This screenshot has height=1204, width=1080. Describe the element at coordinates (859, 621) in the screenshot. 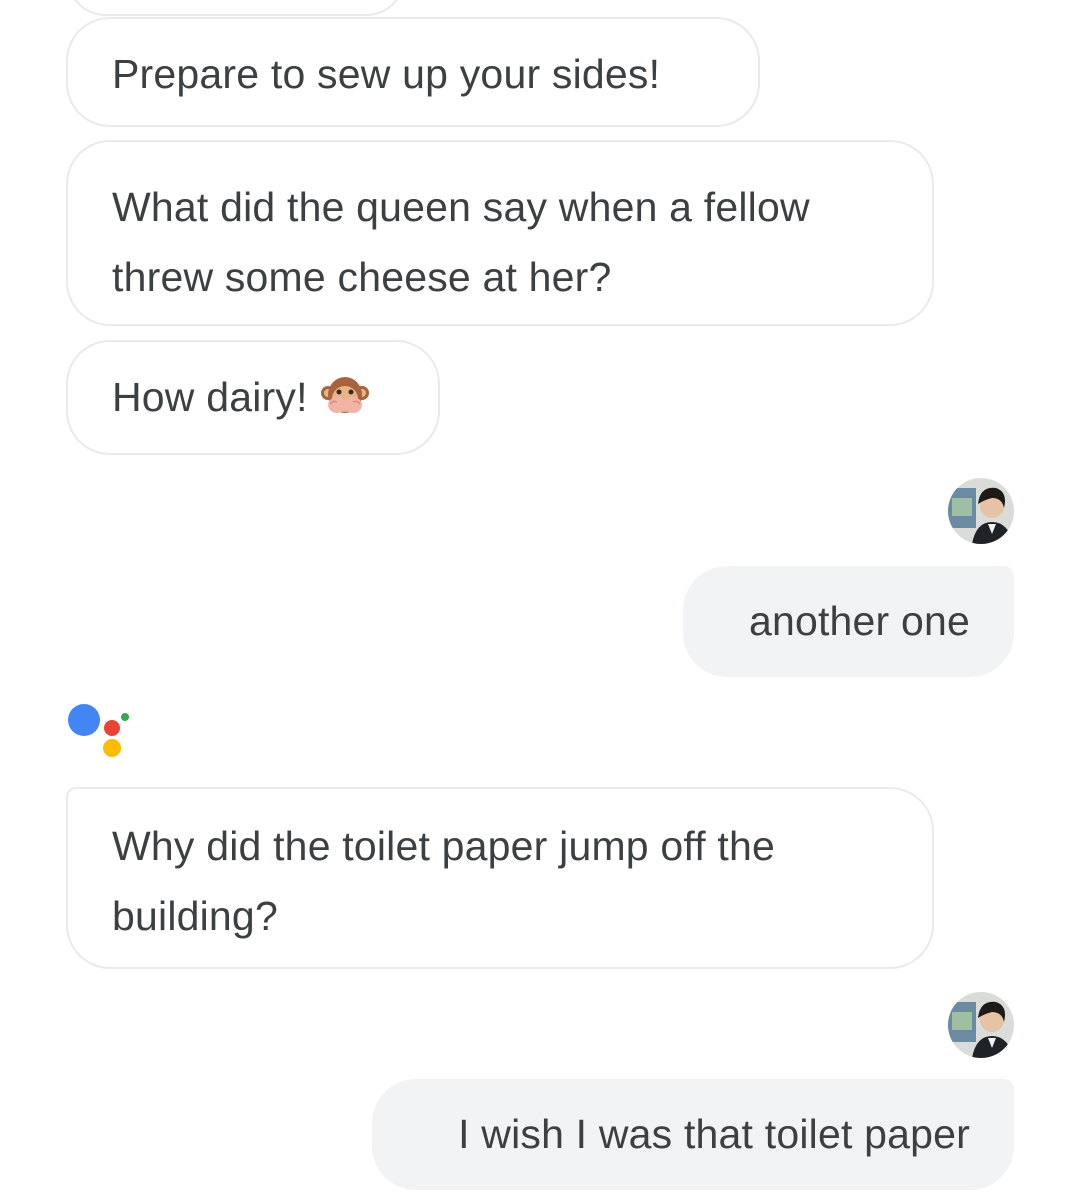

I see `message-text: another one` at that location.